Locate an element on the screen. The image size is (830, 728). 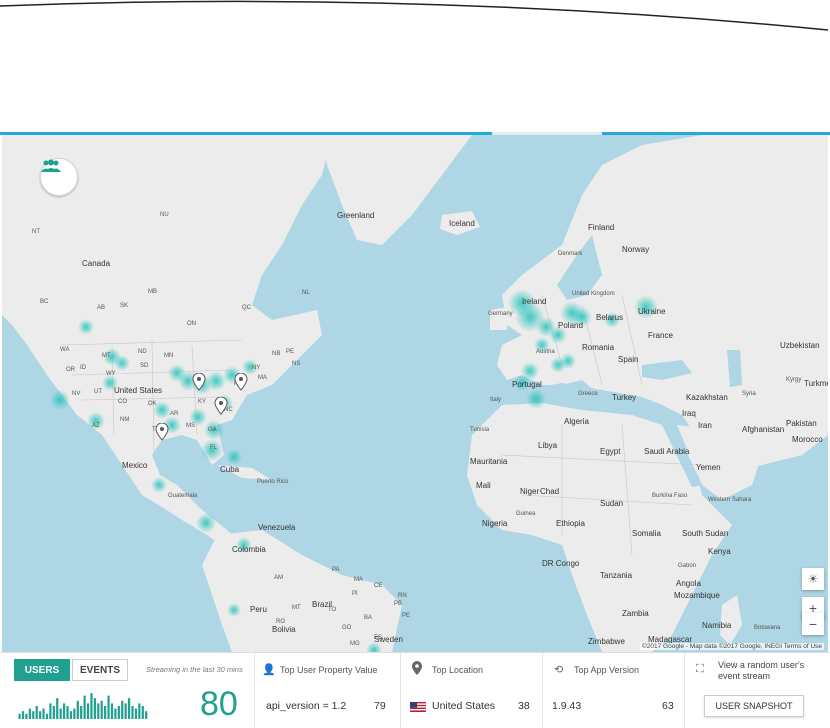
map-label: Romania is located at coordinates (598, 347).